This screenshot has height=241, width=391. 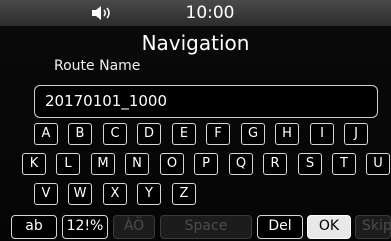 I want to click on key-d: D, so click(x=149, y=134).